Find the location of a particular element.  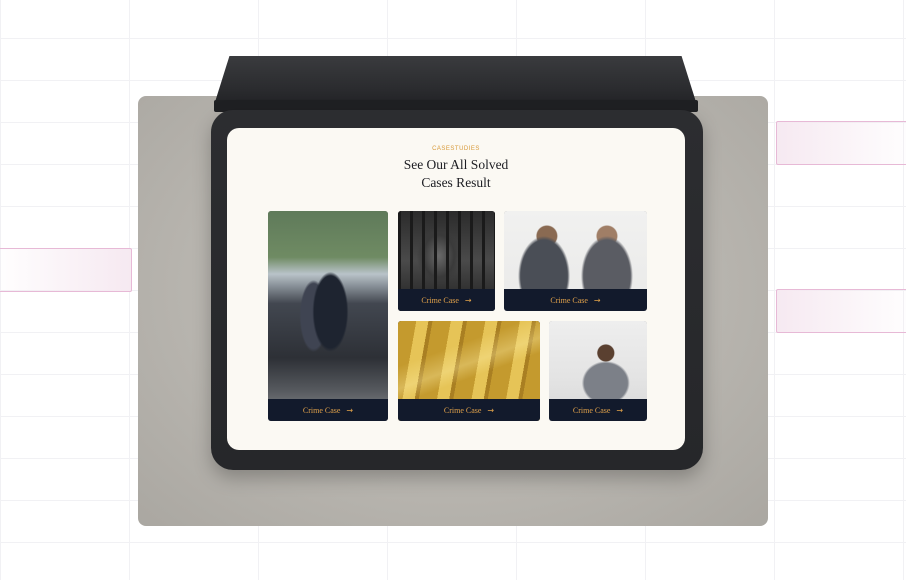

section-title-line: Cases Result is located at coordinates (456, 182).